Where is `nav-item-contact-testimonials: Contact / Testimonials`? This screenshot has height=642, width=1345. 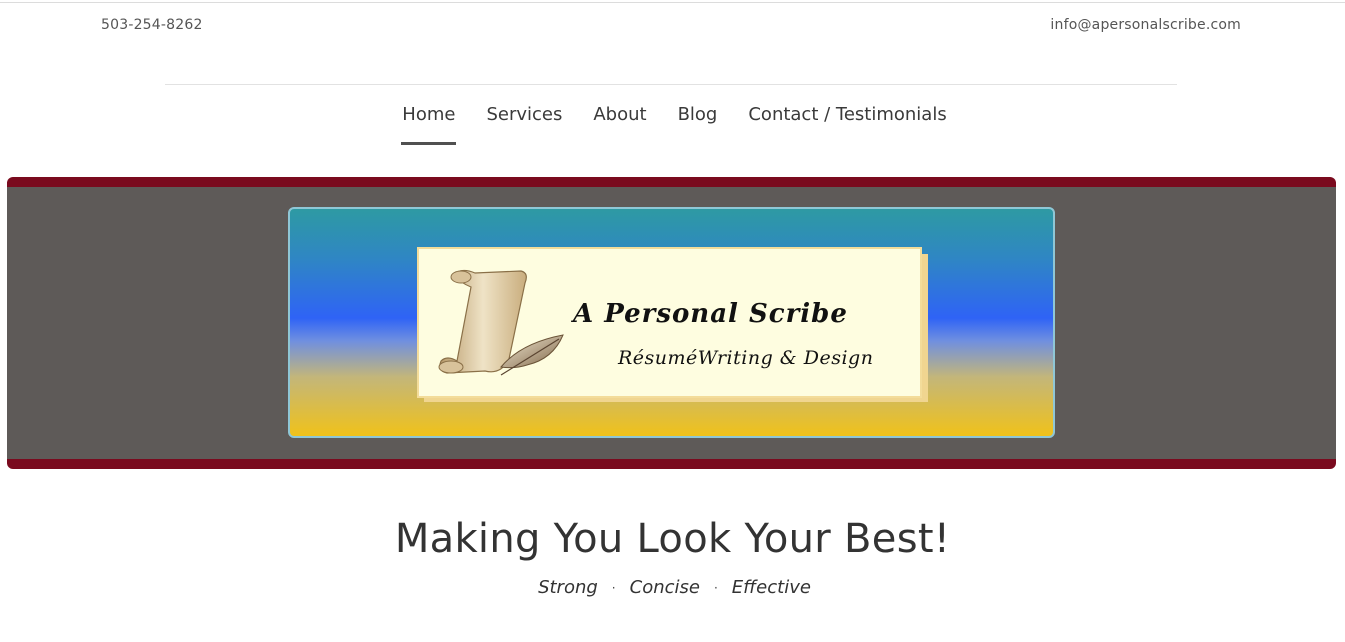
nav-item-contact-testimonials: Contact / Testimonials is located at coordinates (847, 124).